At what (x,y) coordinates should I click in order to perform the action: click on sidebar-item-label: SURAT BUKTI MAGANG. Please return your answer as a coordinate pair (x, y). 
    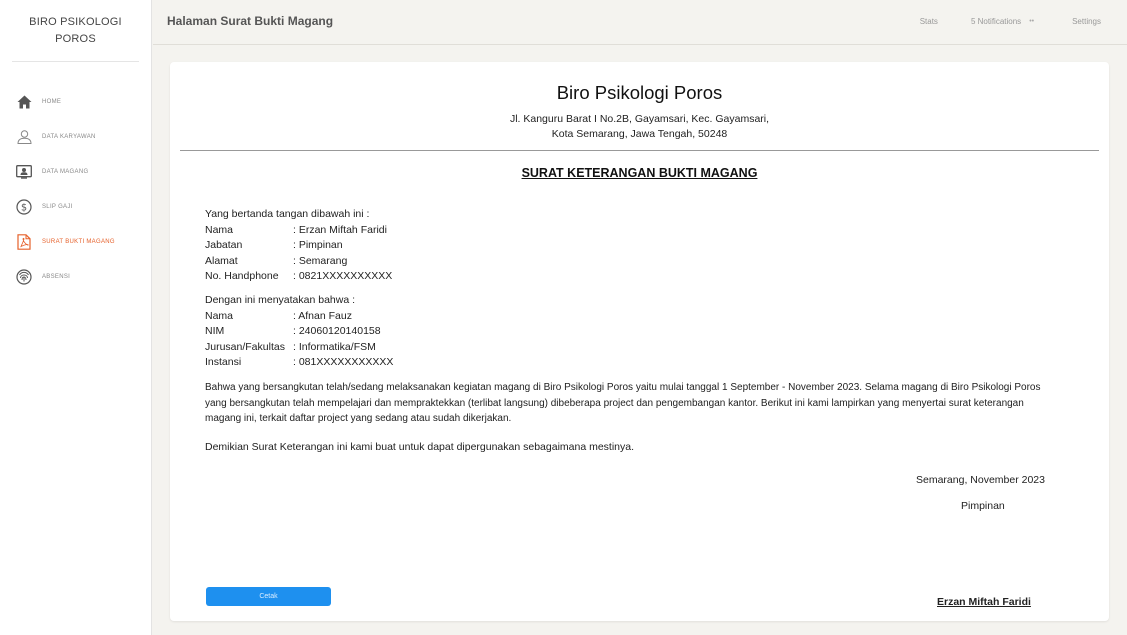
    Looking at the image, I should click on (78, 241).